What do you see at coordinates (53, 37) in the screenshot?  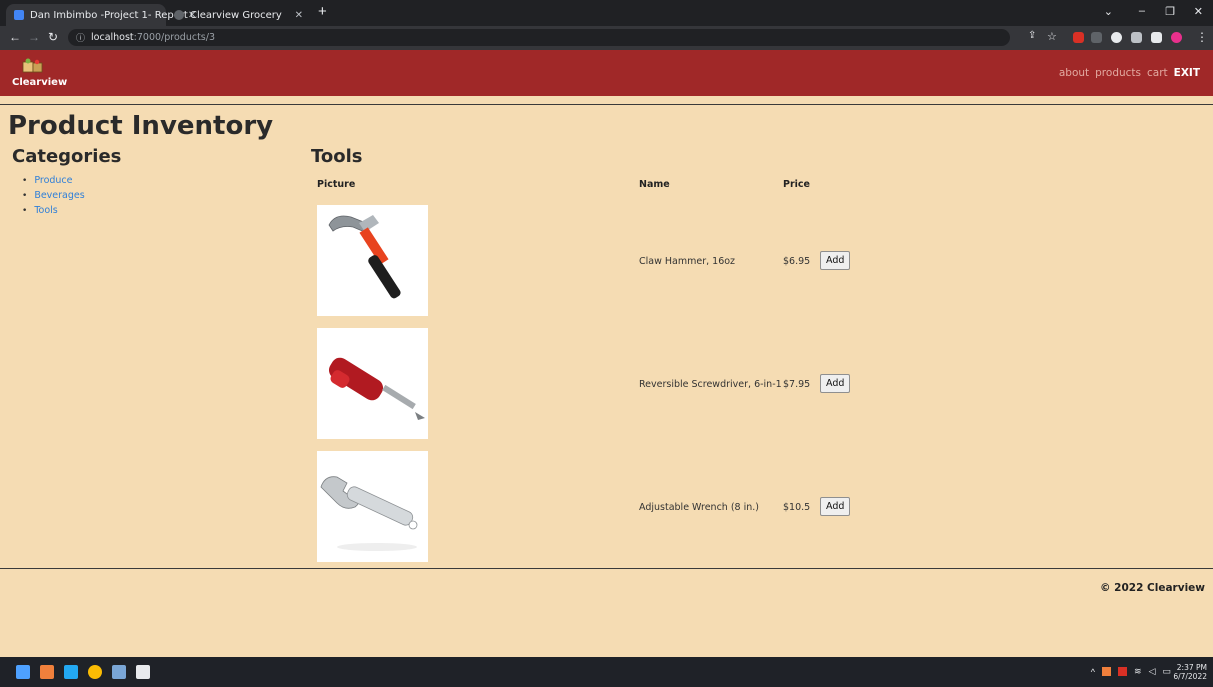 I see `reload-button: ↻` at bounding box center [53, 37].